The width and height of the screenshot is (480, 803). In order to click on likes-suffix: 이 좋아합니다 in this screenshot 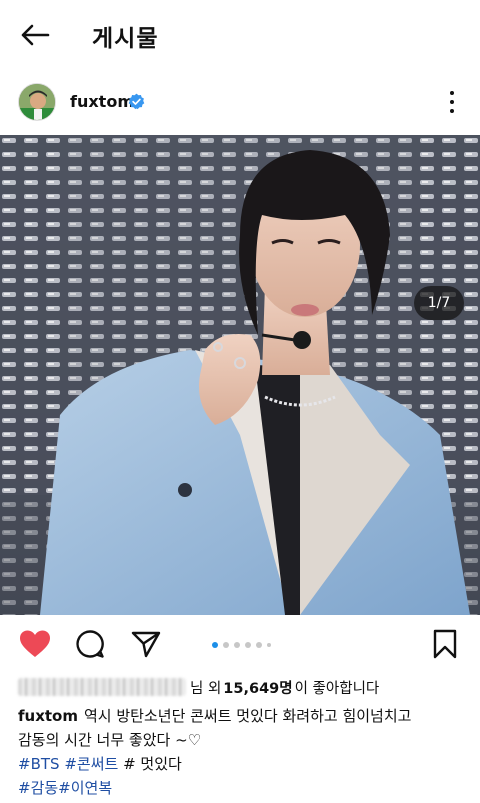, I will do `click(337, 688)`.